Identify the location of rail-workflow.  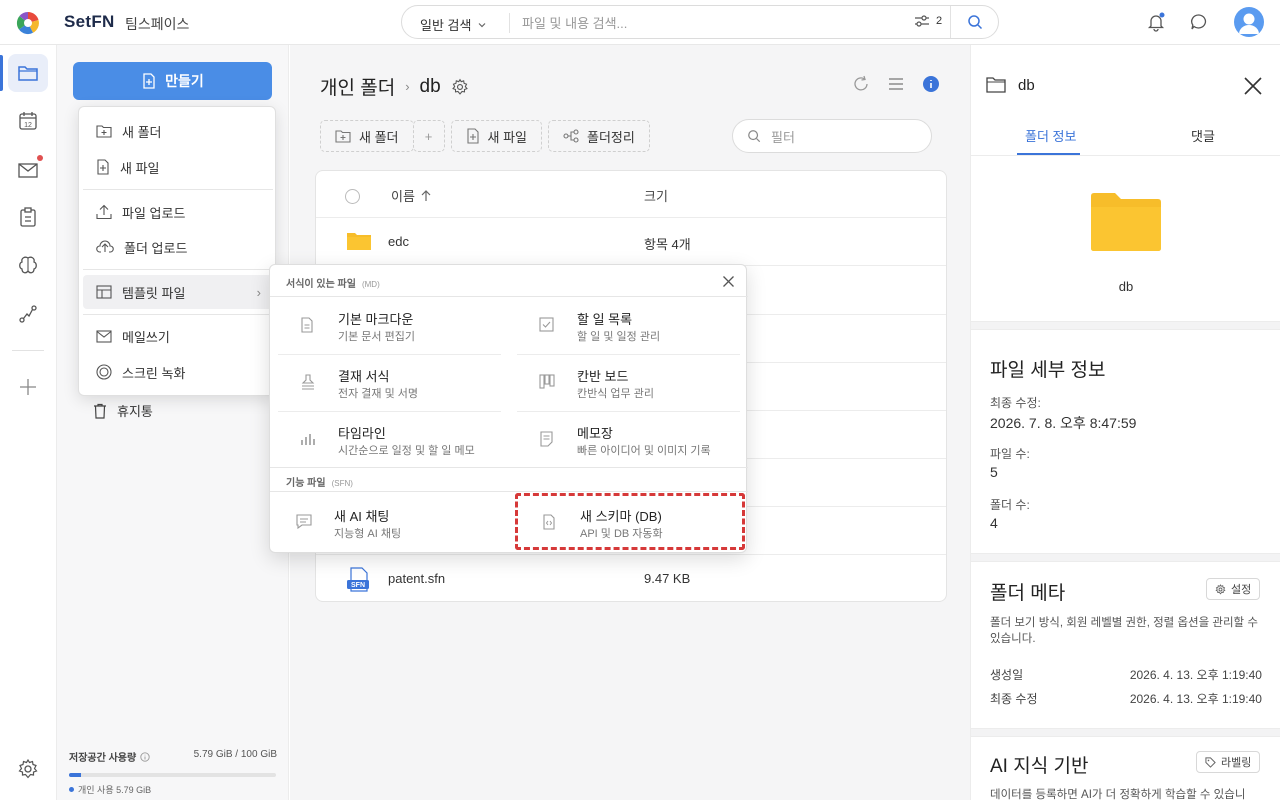
(28, 314).